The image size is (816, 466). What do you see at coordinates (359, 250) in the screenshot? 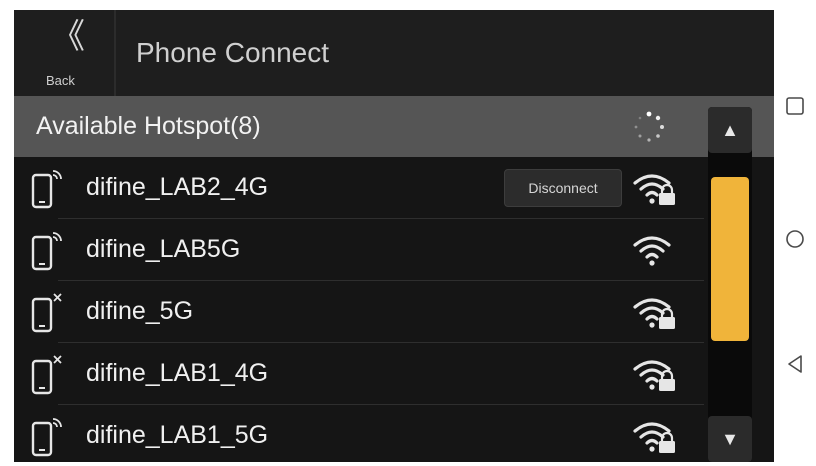
I see `hotspot-row: difine_LAB5G` at bounding box center [359, 250].